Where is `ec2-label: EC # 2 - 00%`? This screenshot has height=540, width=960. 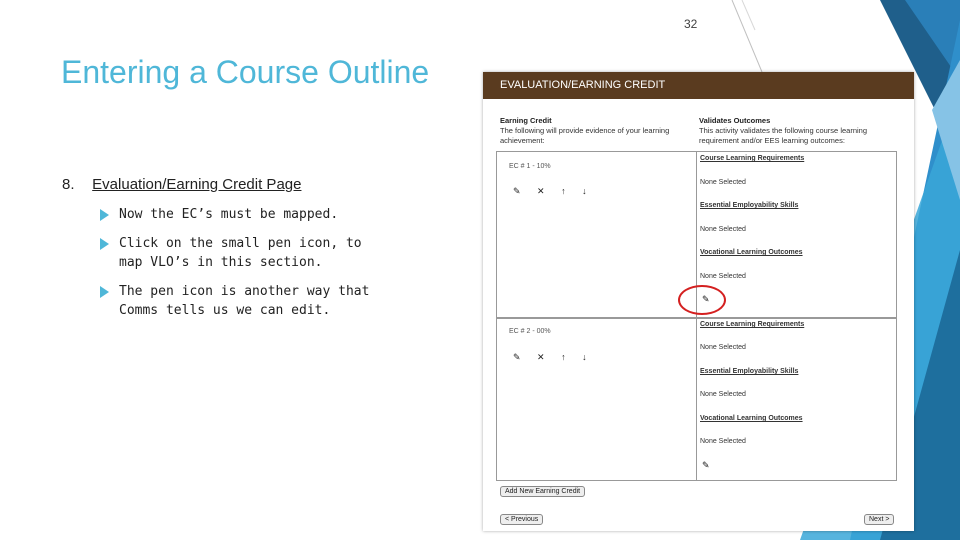 ec2-label: EC # 2 - 00% is located at coordinates (530, 331).